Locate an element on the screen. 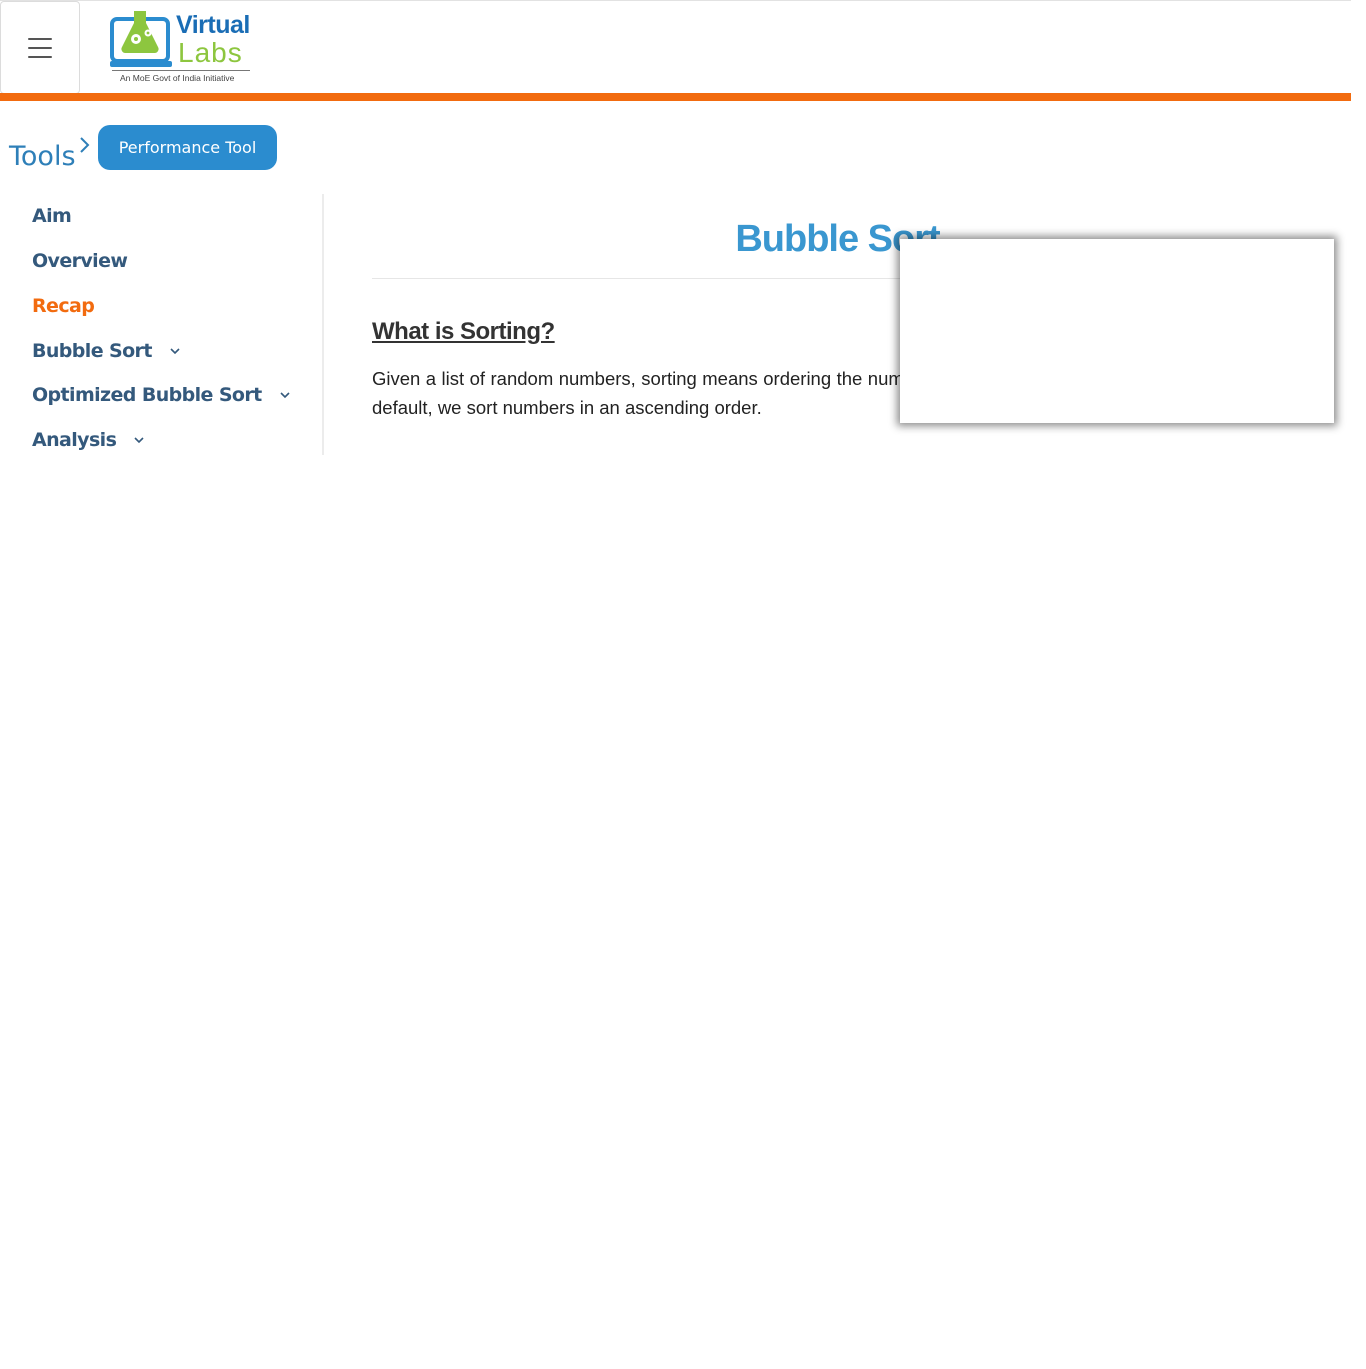 The image size is (1366, 1369). hamburger-menu-icon is located at coordinates (40, 47).